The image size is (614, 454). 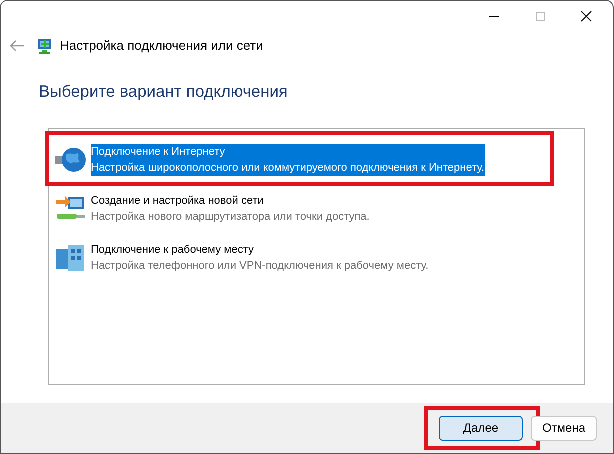 I want to click on connection-option: Подключение к рабочему месту Настройка телефонного или VPN-подключения к рабочему месту., so click(x=260, y=258).